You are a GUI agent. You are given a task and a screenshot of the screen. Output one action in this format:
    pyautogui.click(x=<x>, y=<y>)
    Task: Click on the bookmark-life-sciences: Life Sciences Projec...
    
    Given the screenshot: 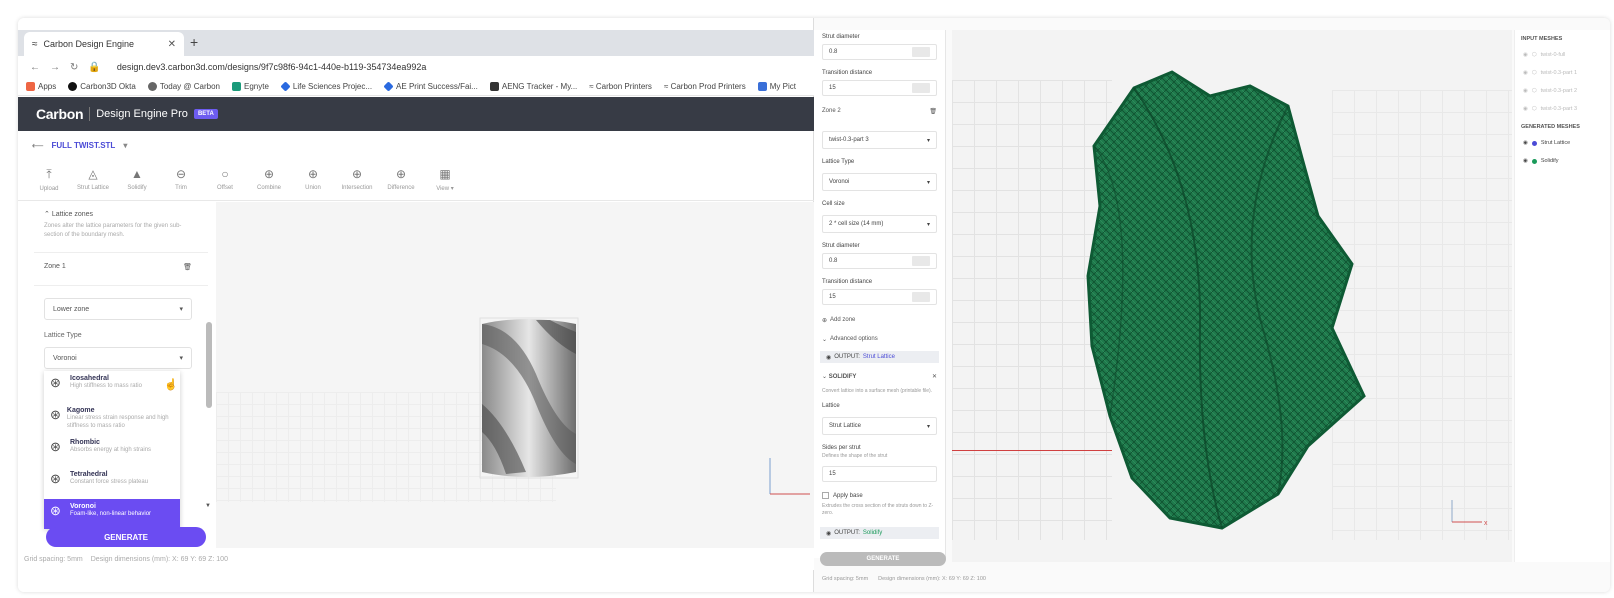 What is the action you would take?
    pyautogui.click(x=326, y=86)
    